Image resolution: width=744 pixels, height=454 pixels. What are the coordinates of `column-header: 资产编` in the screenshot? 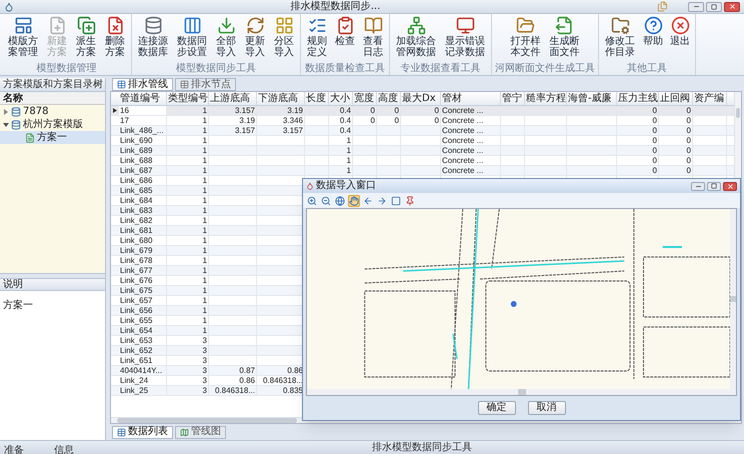 It's located at (710, 98).